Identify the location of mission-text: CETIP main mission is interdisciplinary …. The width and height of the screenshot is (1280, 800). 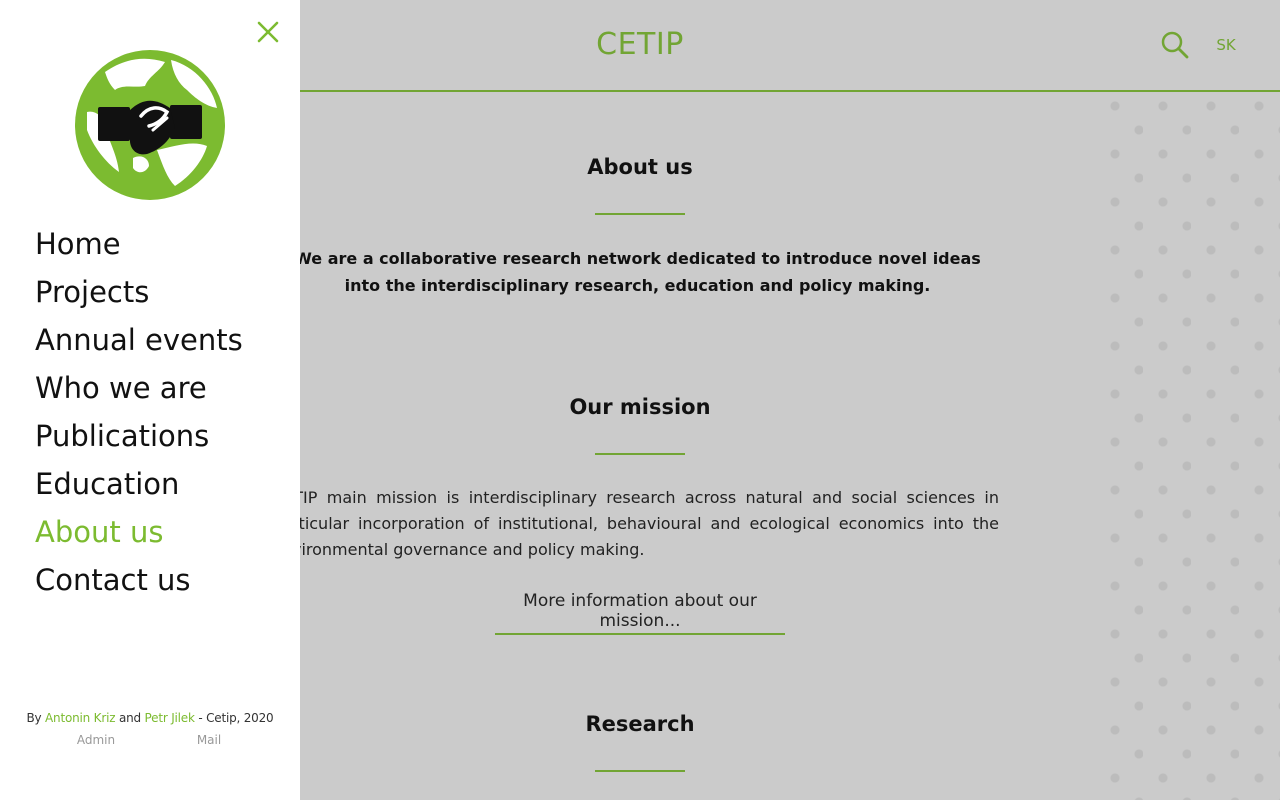
(649, 523).